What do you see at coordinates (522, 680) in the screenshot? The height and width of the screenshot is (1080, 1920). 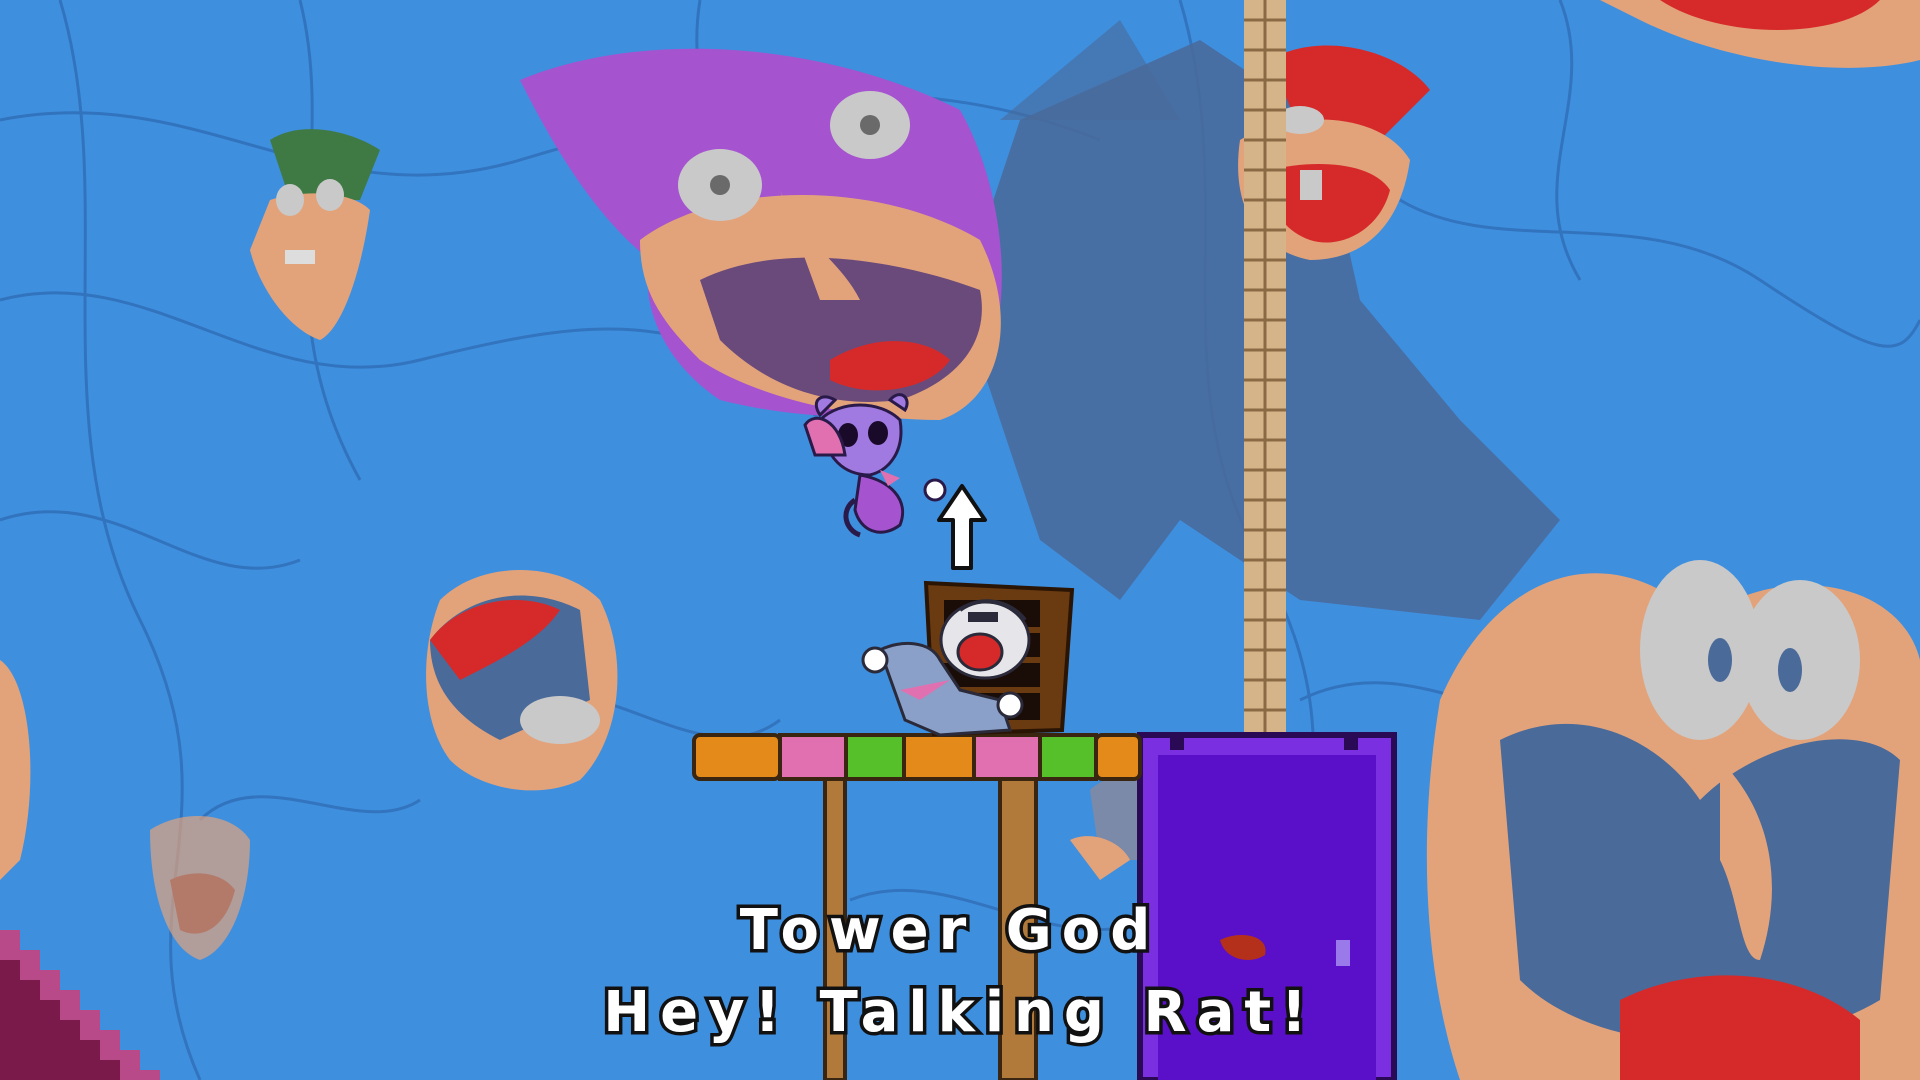 I see `background-face-left-middle` at bounding box center [522, 680].